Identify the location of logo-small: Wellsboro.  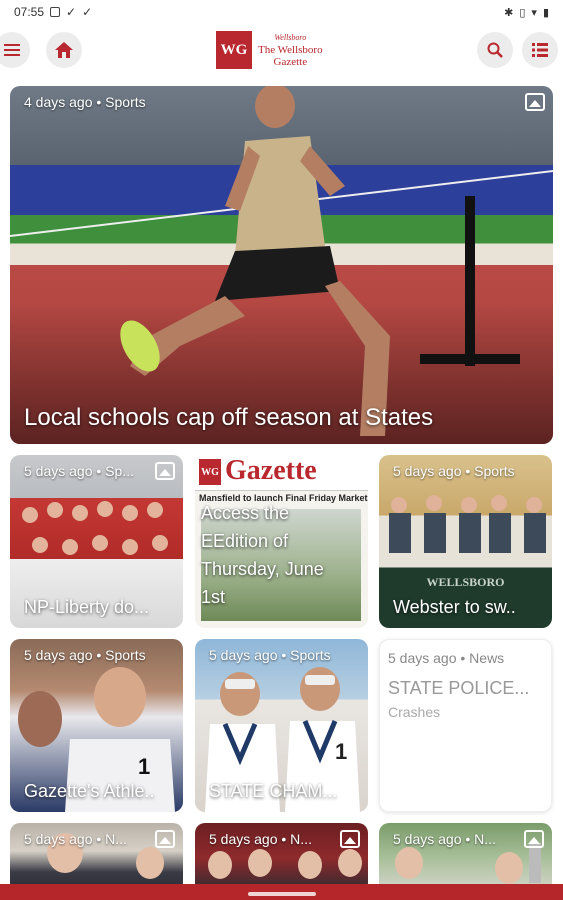
(290, 37).